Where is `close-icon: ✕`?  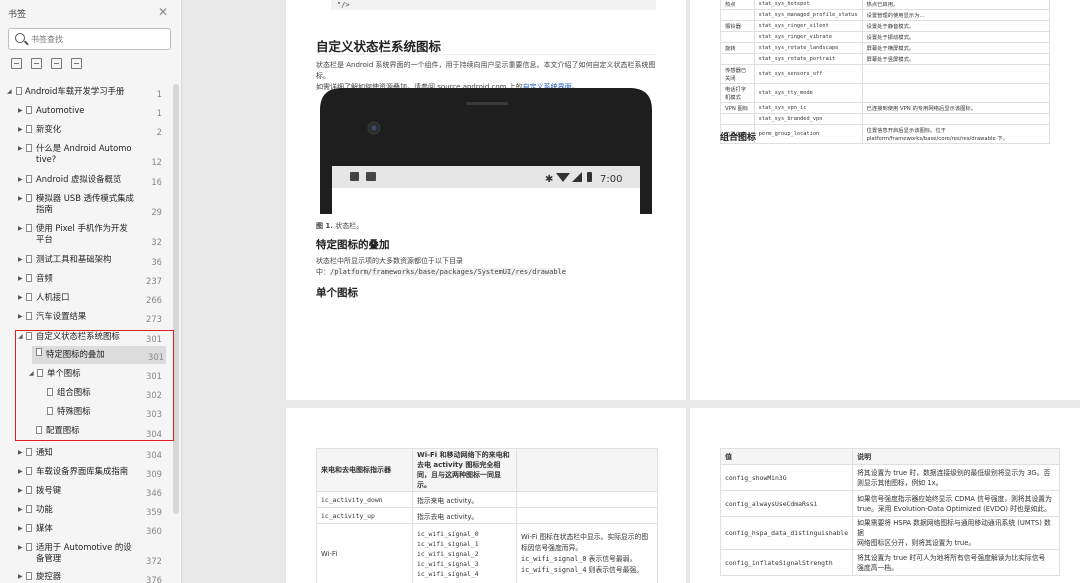 close-icon: ✕ is located at coordinates (163, 12).